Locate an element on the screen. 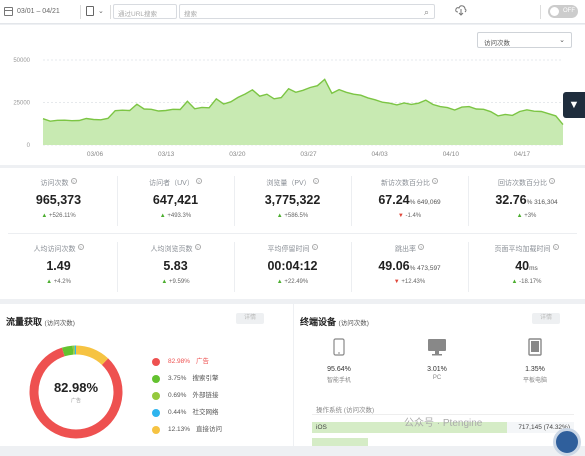 The image size is (585, 456). stat-value: 3,775,322 is located at coordinates (292, 200).